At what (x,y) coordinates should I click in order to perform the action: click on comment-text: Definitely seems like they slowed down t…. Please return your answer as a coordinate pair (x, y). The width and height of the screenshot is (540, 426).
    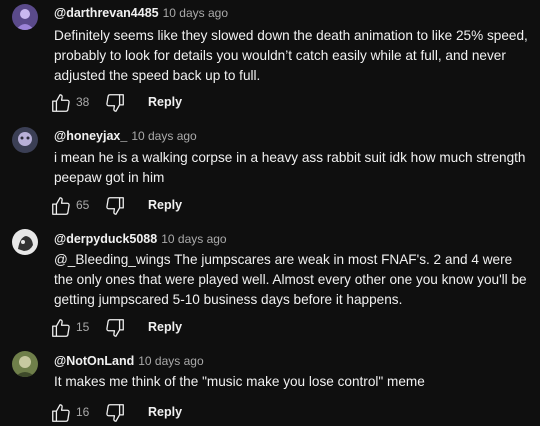
    Looking at the image, I should click on (291, 55).